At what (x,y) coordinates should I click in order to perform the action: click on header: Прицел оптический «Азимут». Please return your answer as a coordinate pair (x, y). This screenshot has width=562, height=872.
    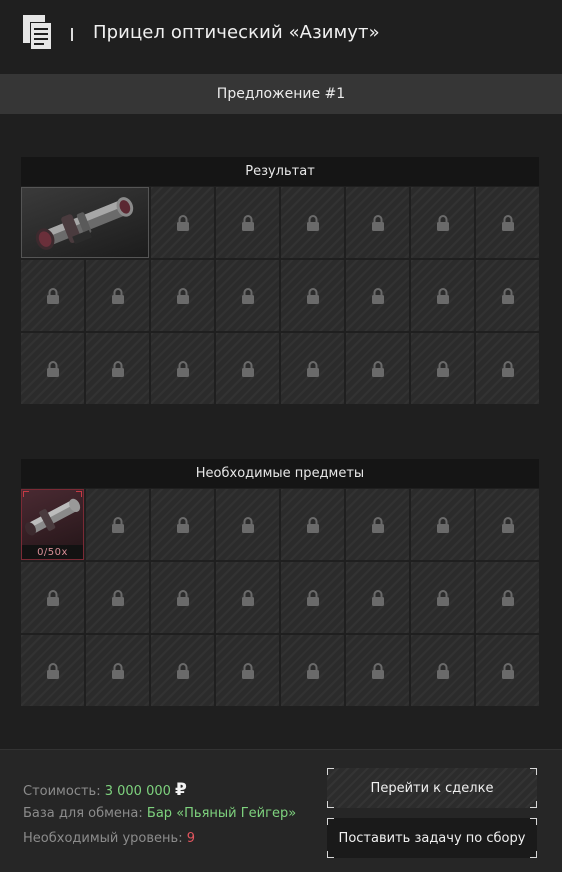
    Looking at the image, I should click on (281, 36).